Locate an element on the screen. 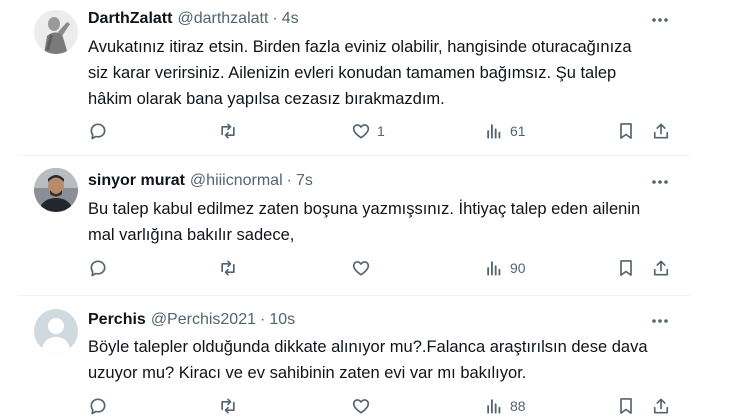 This screenshot has width=730, height=420. user-handle: @darthzalatt is located at coordinates (222, 19).